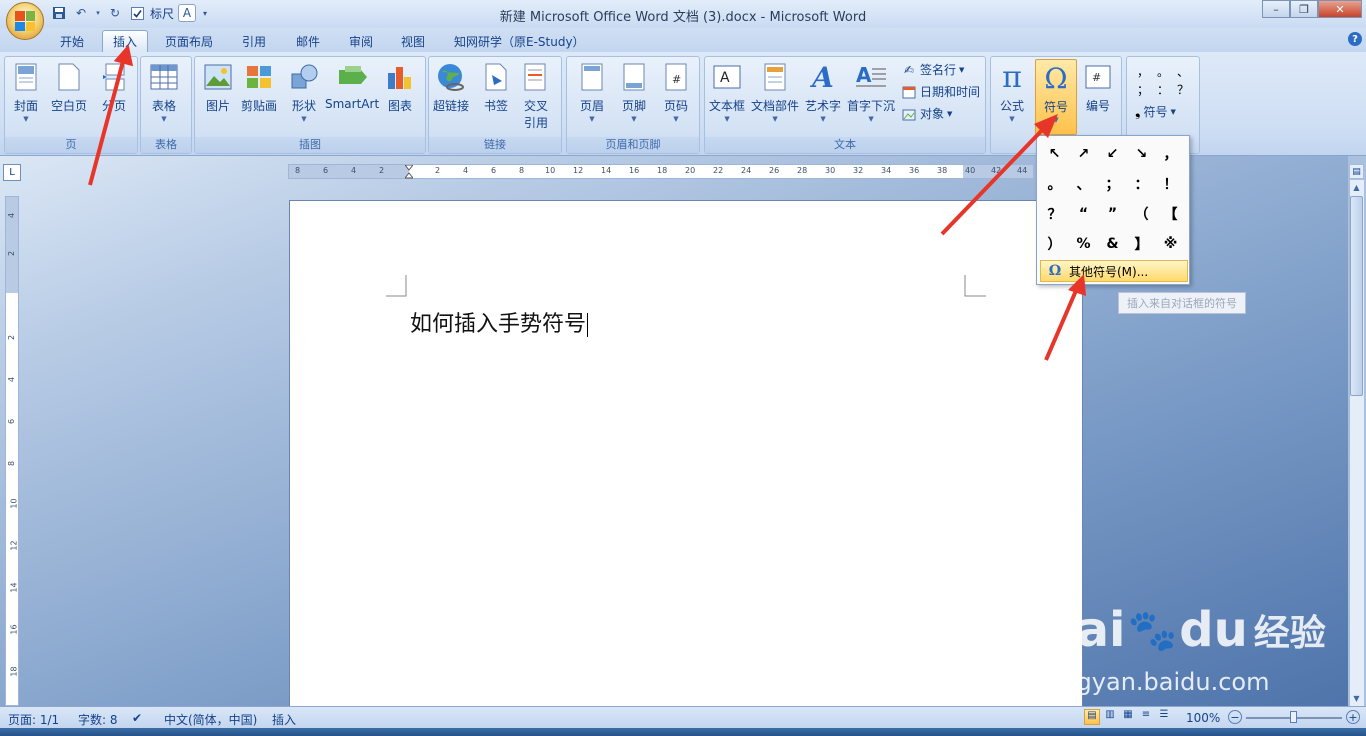 This screenshot has width=1366, height=736. I want to click on proofing-icon: ✔, so click(137, 718).